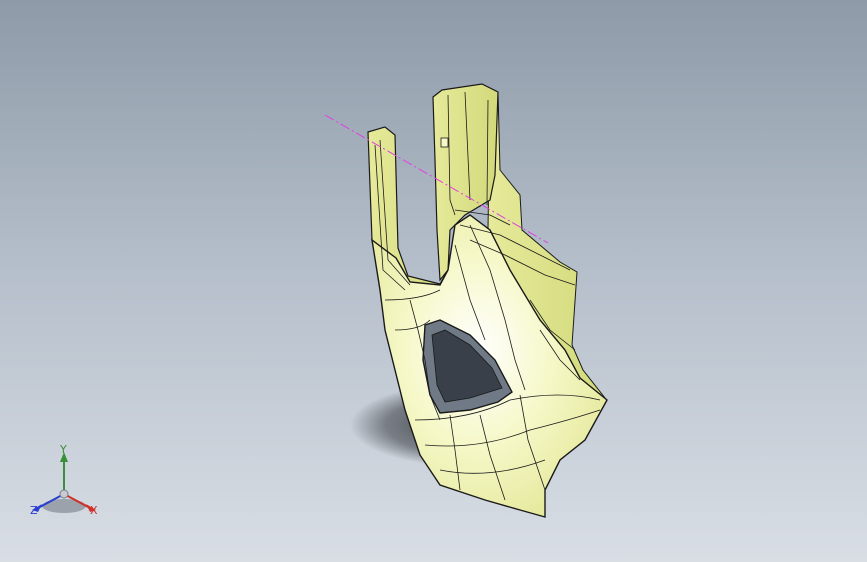  I want to click on triad-x-label: X, so click(94, 510).